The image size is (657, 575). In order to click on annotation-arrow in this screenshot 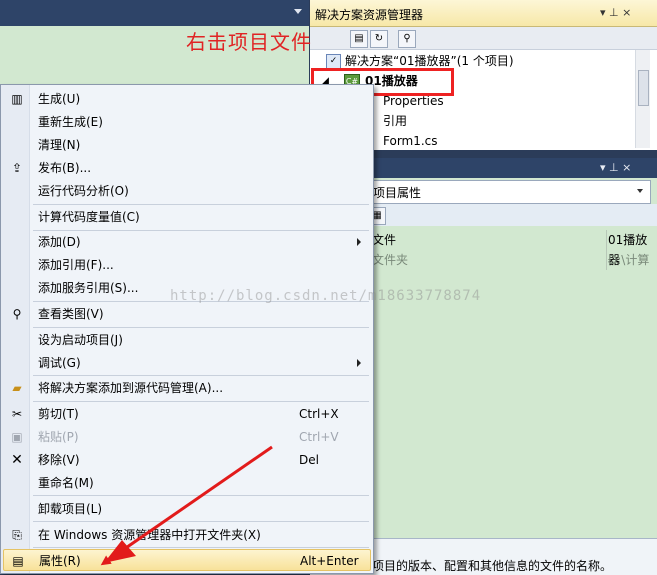, I will do `click(186, 505)`.